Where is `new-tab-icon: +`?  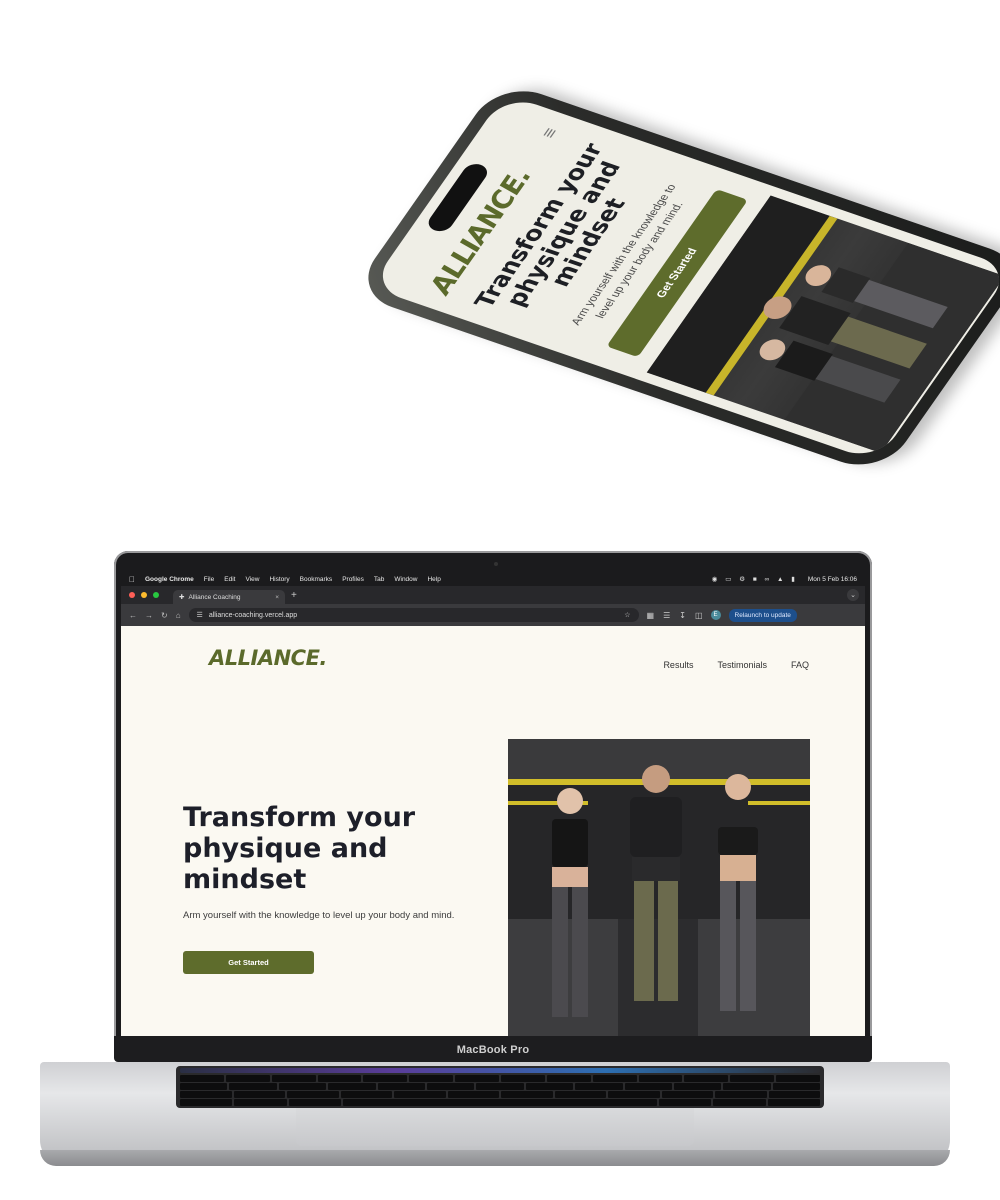 new-tab-icon: + is located at coordinates (294, 595).